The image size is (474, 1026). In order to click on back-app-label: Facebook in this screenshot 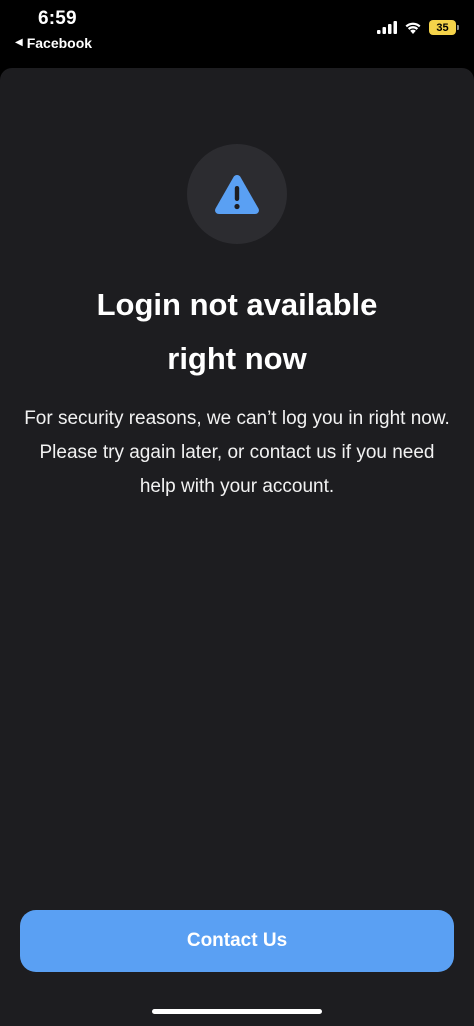, I will do `click(59, 43)`.